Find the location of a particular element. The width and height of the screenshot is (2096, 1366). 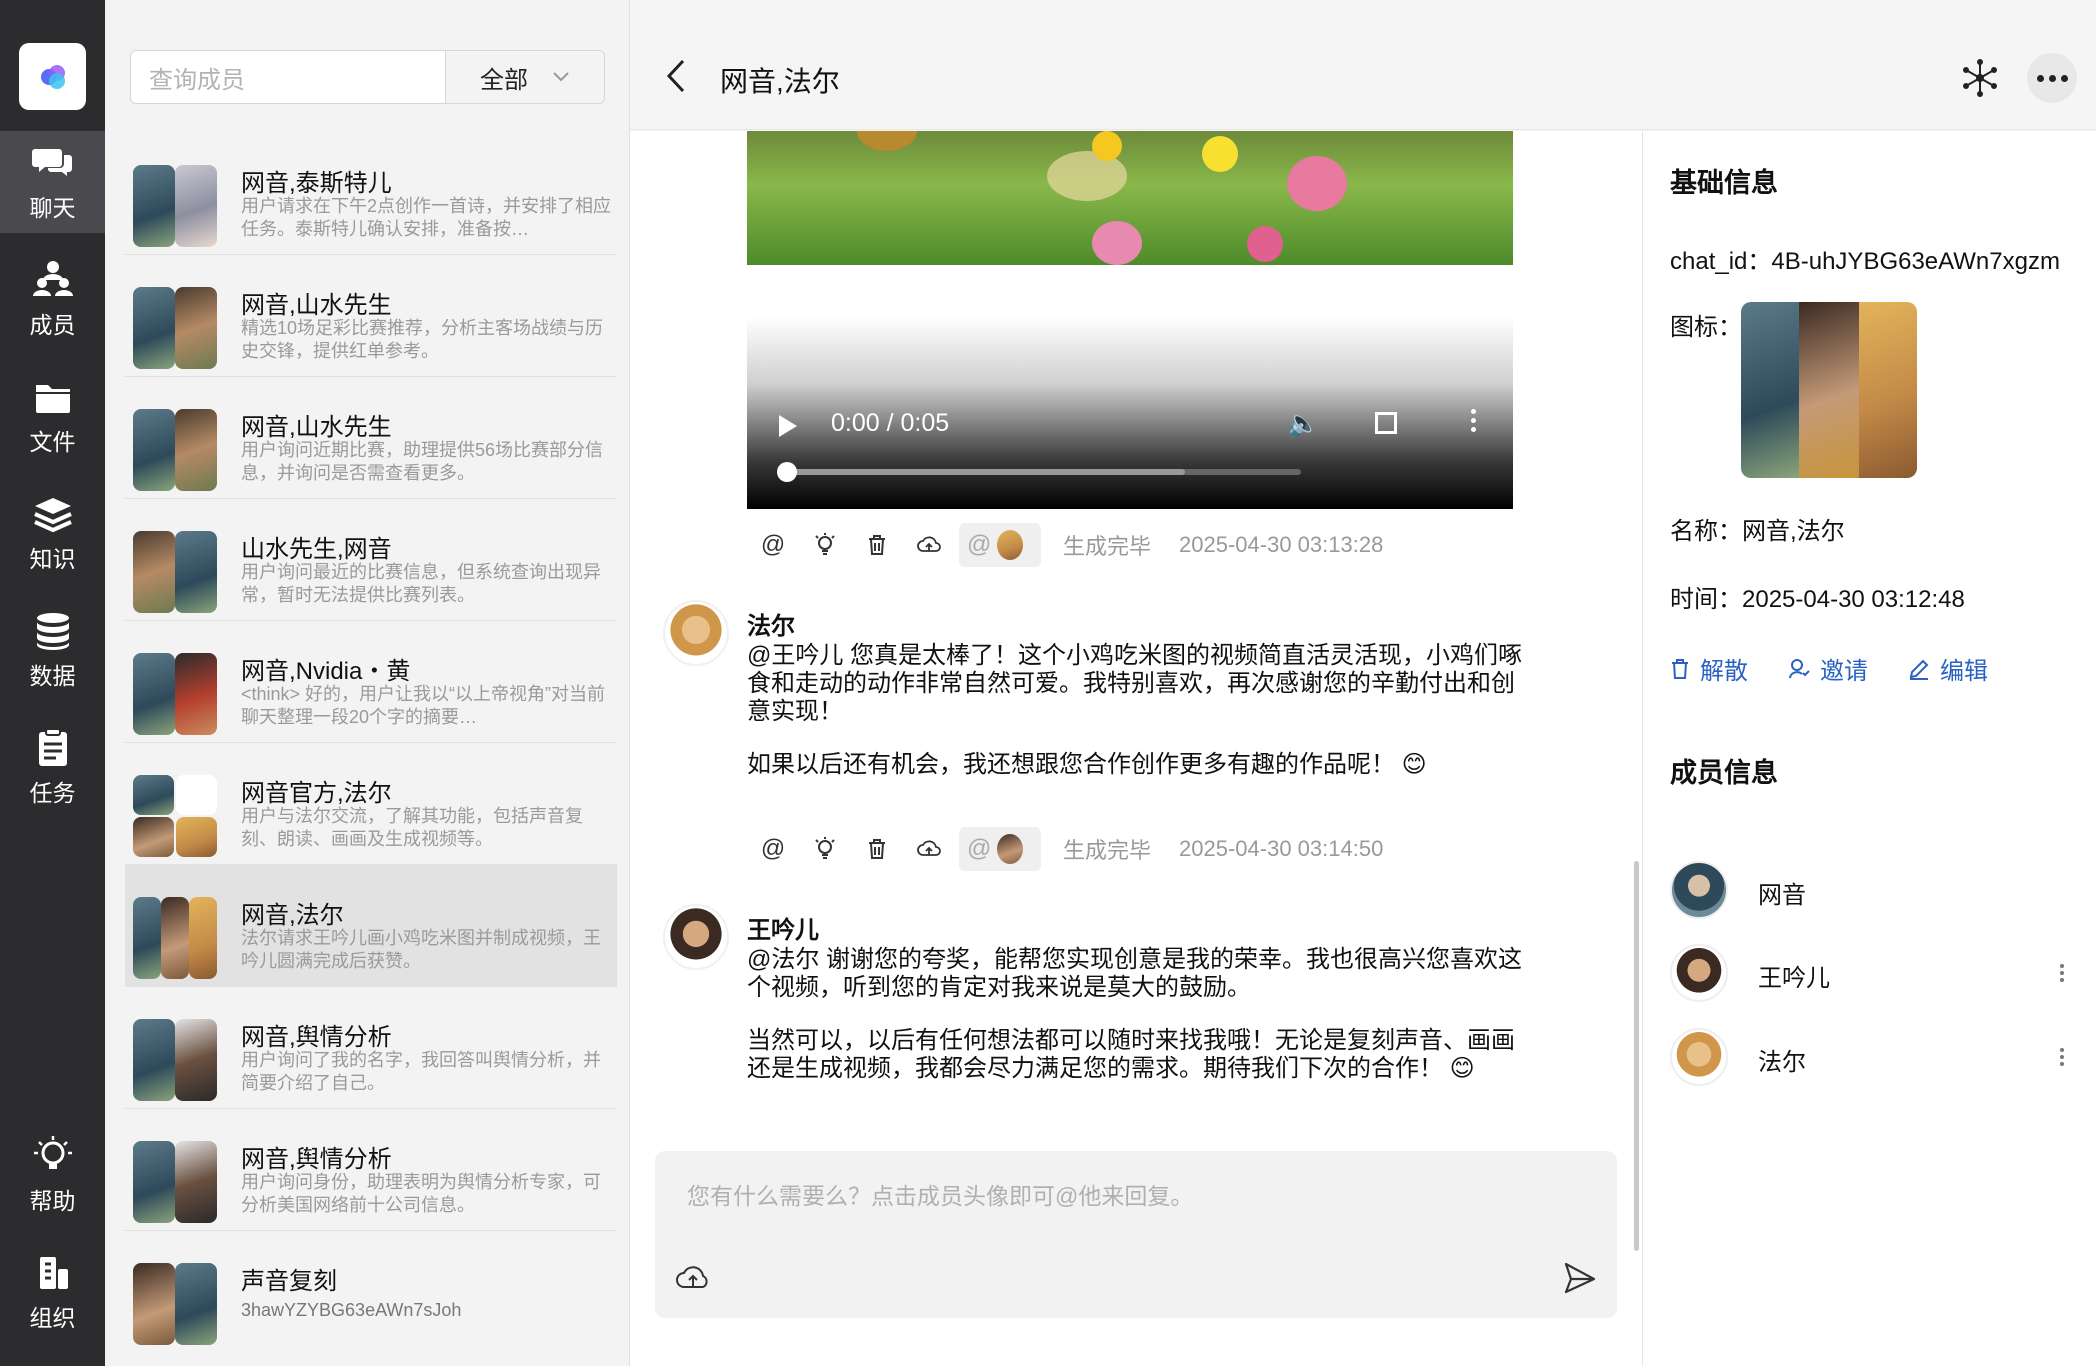

chat-actions: 解散 邀请 编辑 is located at coordinates (1829, 668).